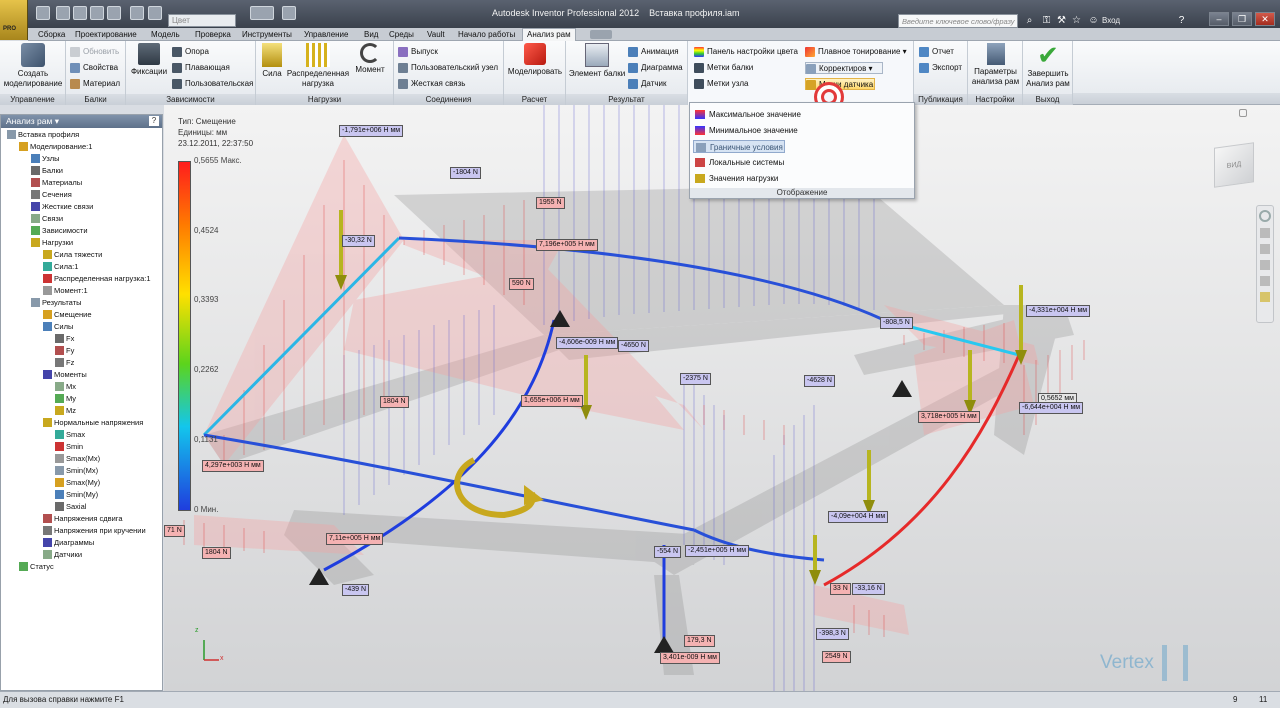 This screenshot has width=1280, height=720. What do you see at coordinates (1219, 19) in the screenshot?
I see `minimize-button: –` at bounding box center [1219, 19].